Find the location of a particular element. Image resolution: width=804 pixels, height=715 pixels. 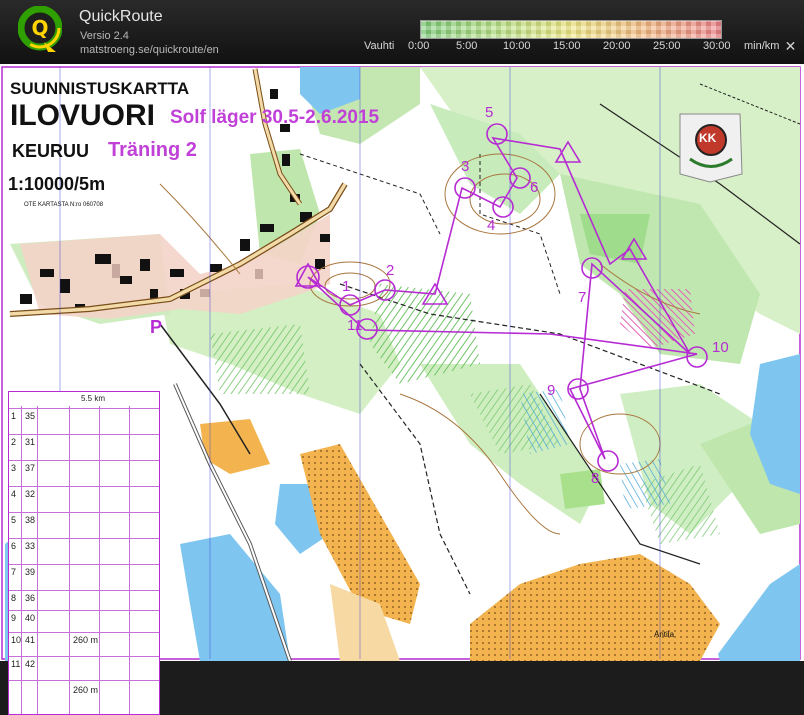

finish-length: 260 m is located at coordinates (86, 690).